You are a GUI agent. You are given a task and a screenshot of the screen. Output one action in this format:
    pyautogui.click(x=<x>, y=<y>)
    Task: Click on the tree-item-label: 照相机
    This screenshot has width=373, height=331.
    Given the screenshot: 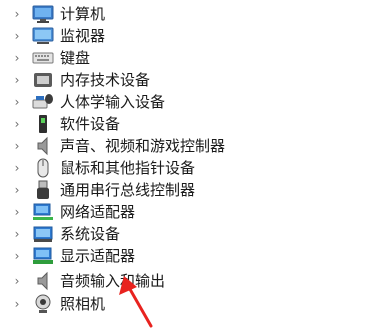 What is the action you would take?
    pyautogui.click(x=83, y=304)
    